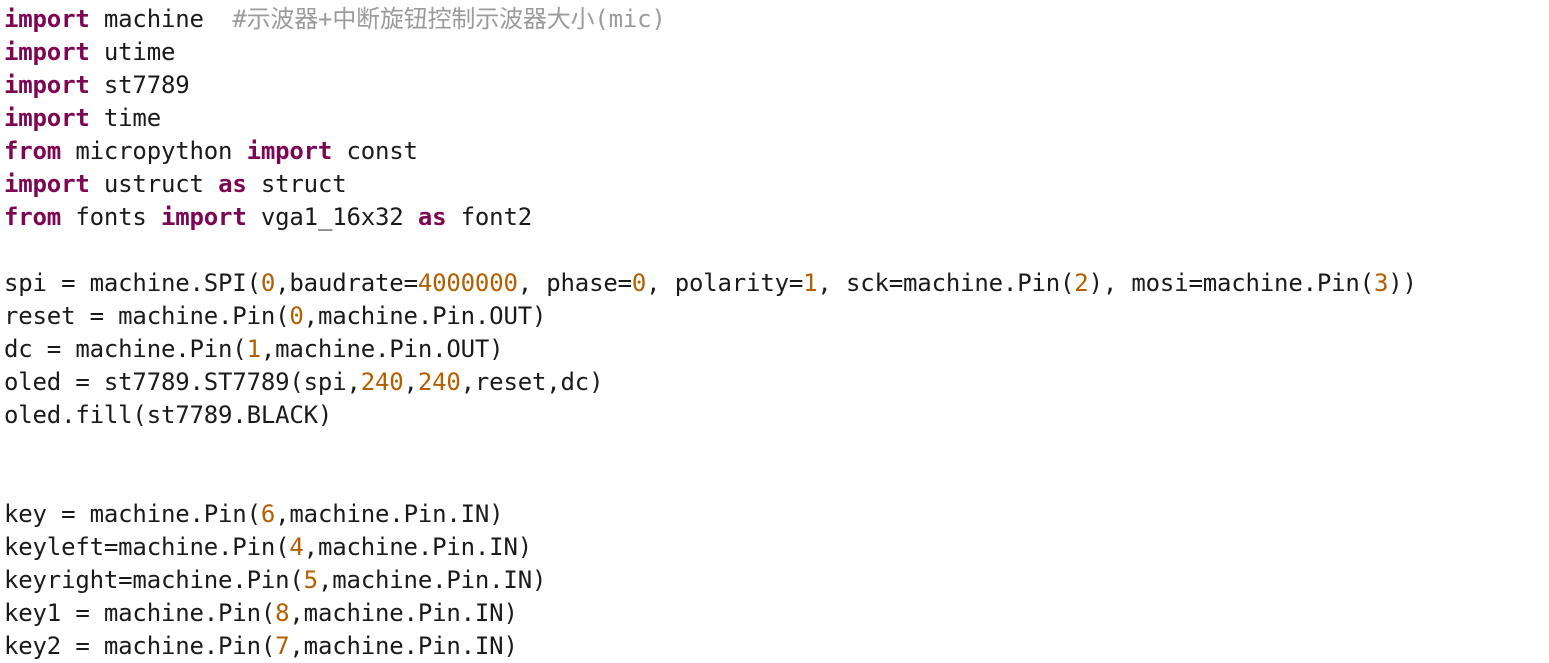 The width and height of the screenshot is (1549, 663). Describe the element at coordinates (467, 283) in the screenshot. I see `number-token: 4000000` at that location.